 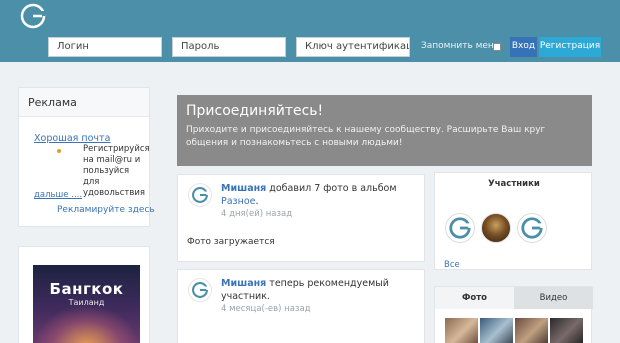 I want to click on banner-city-lights, so click(x=86, y=324).